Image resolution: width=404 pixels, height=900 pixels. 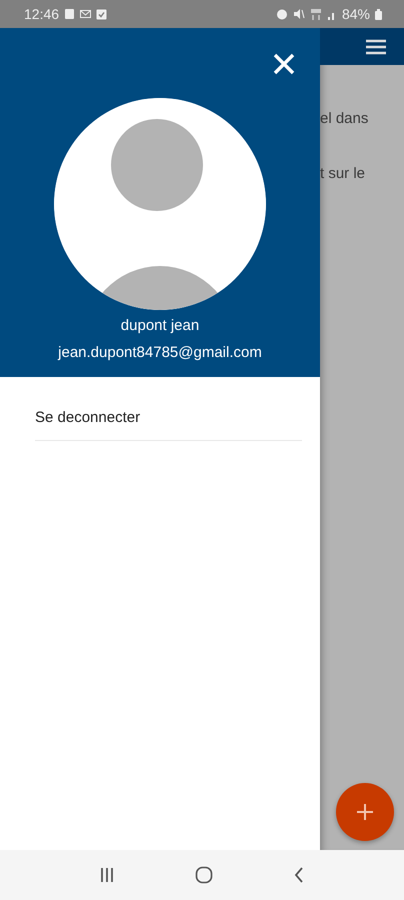 What do you see at coordinates (160, 325) in the screenshot?
I see `user-name: dupont jean` at bounding box center [160, 325].